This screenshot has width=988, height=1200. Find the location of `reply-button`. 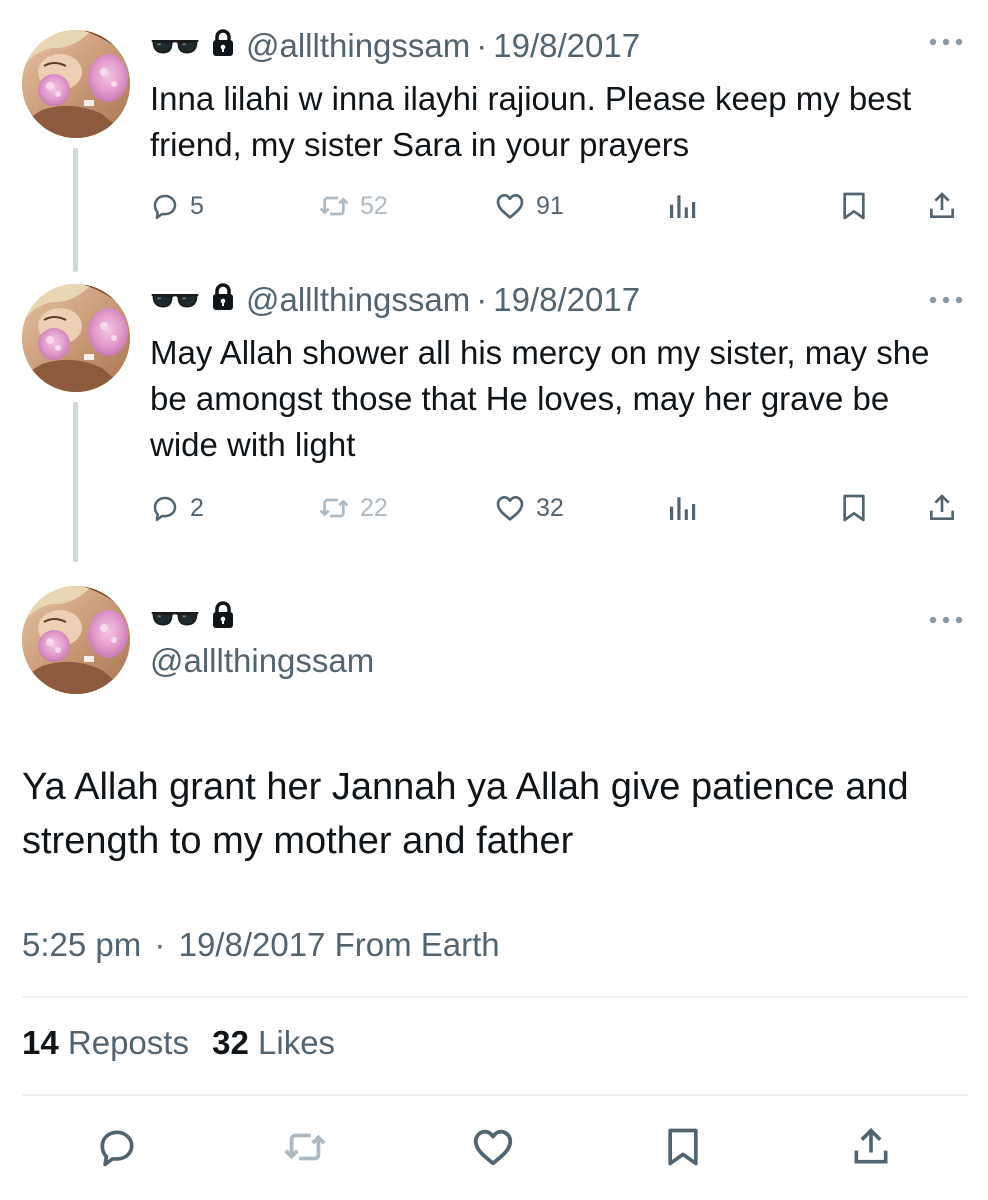

reply-button is located at coordinates (117, 1149).